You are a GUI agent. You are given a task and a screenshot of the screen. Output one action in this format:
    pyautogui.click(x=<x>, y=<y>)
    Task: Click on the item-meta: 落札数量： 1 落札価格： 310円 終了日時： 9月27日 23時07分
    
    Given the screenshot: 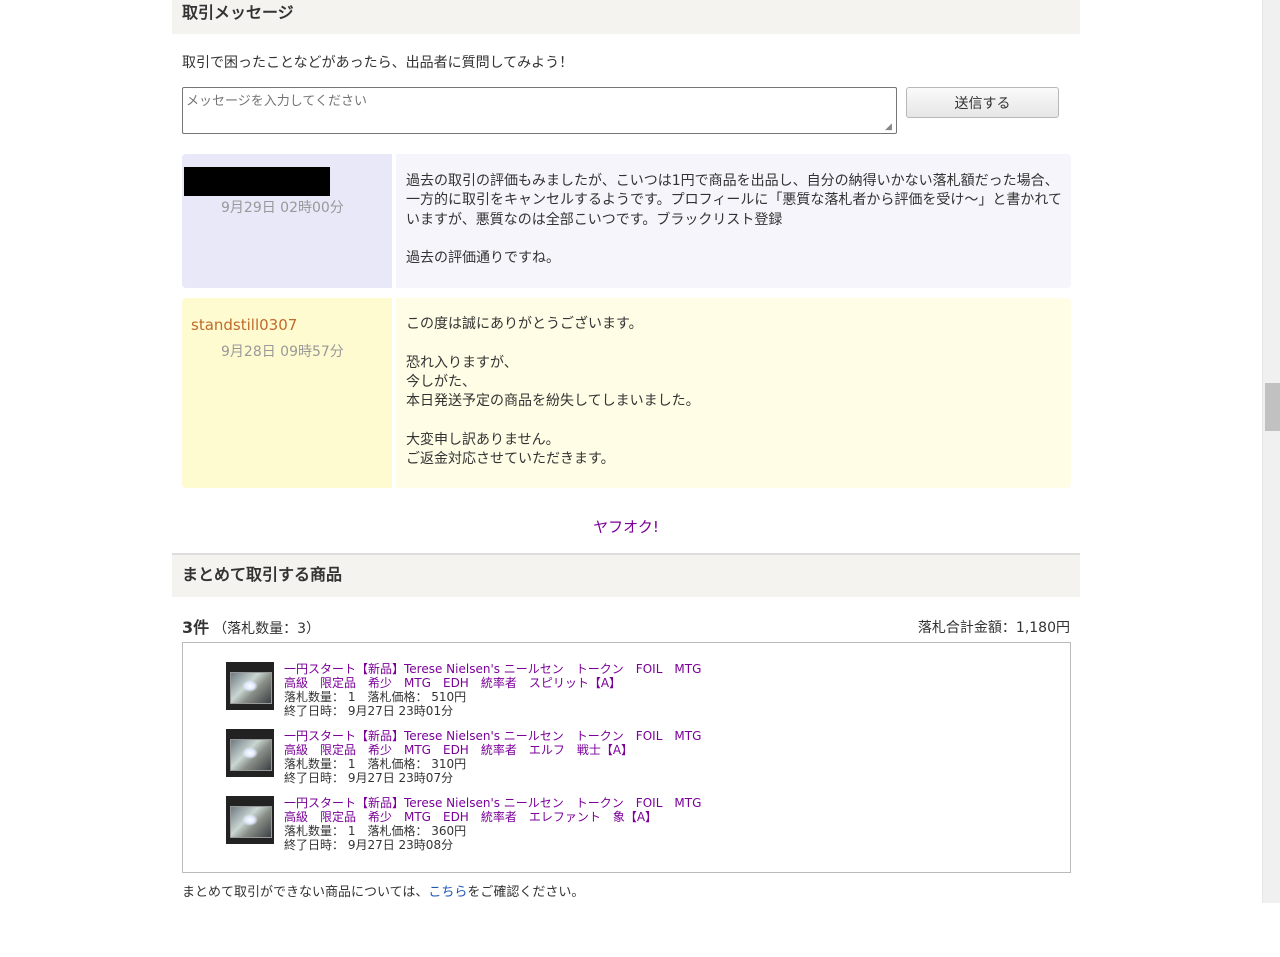 What is the action you would take?
    pyautogui.click(x=375, y=771)
    